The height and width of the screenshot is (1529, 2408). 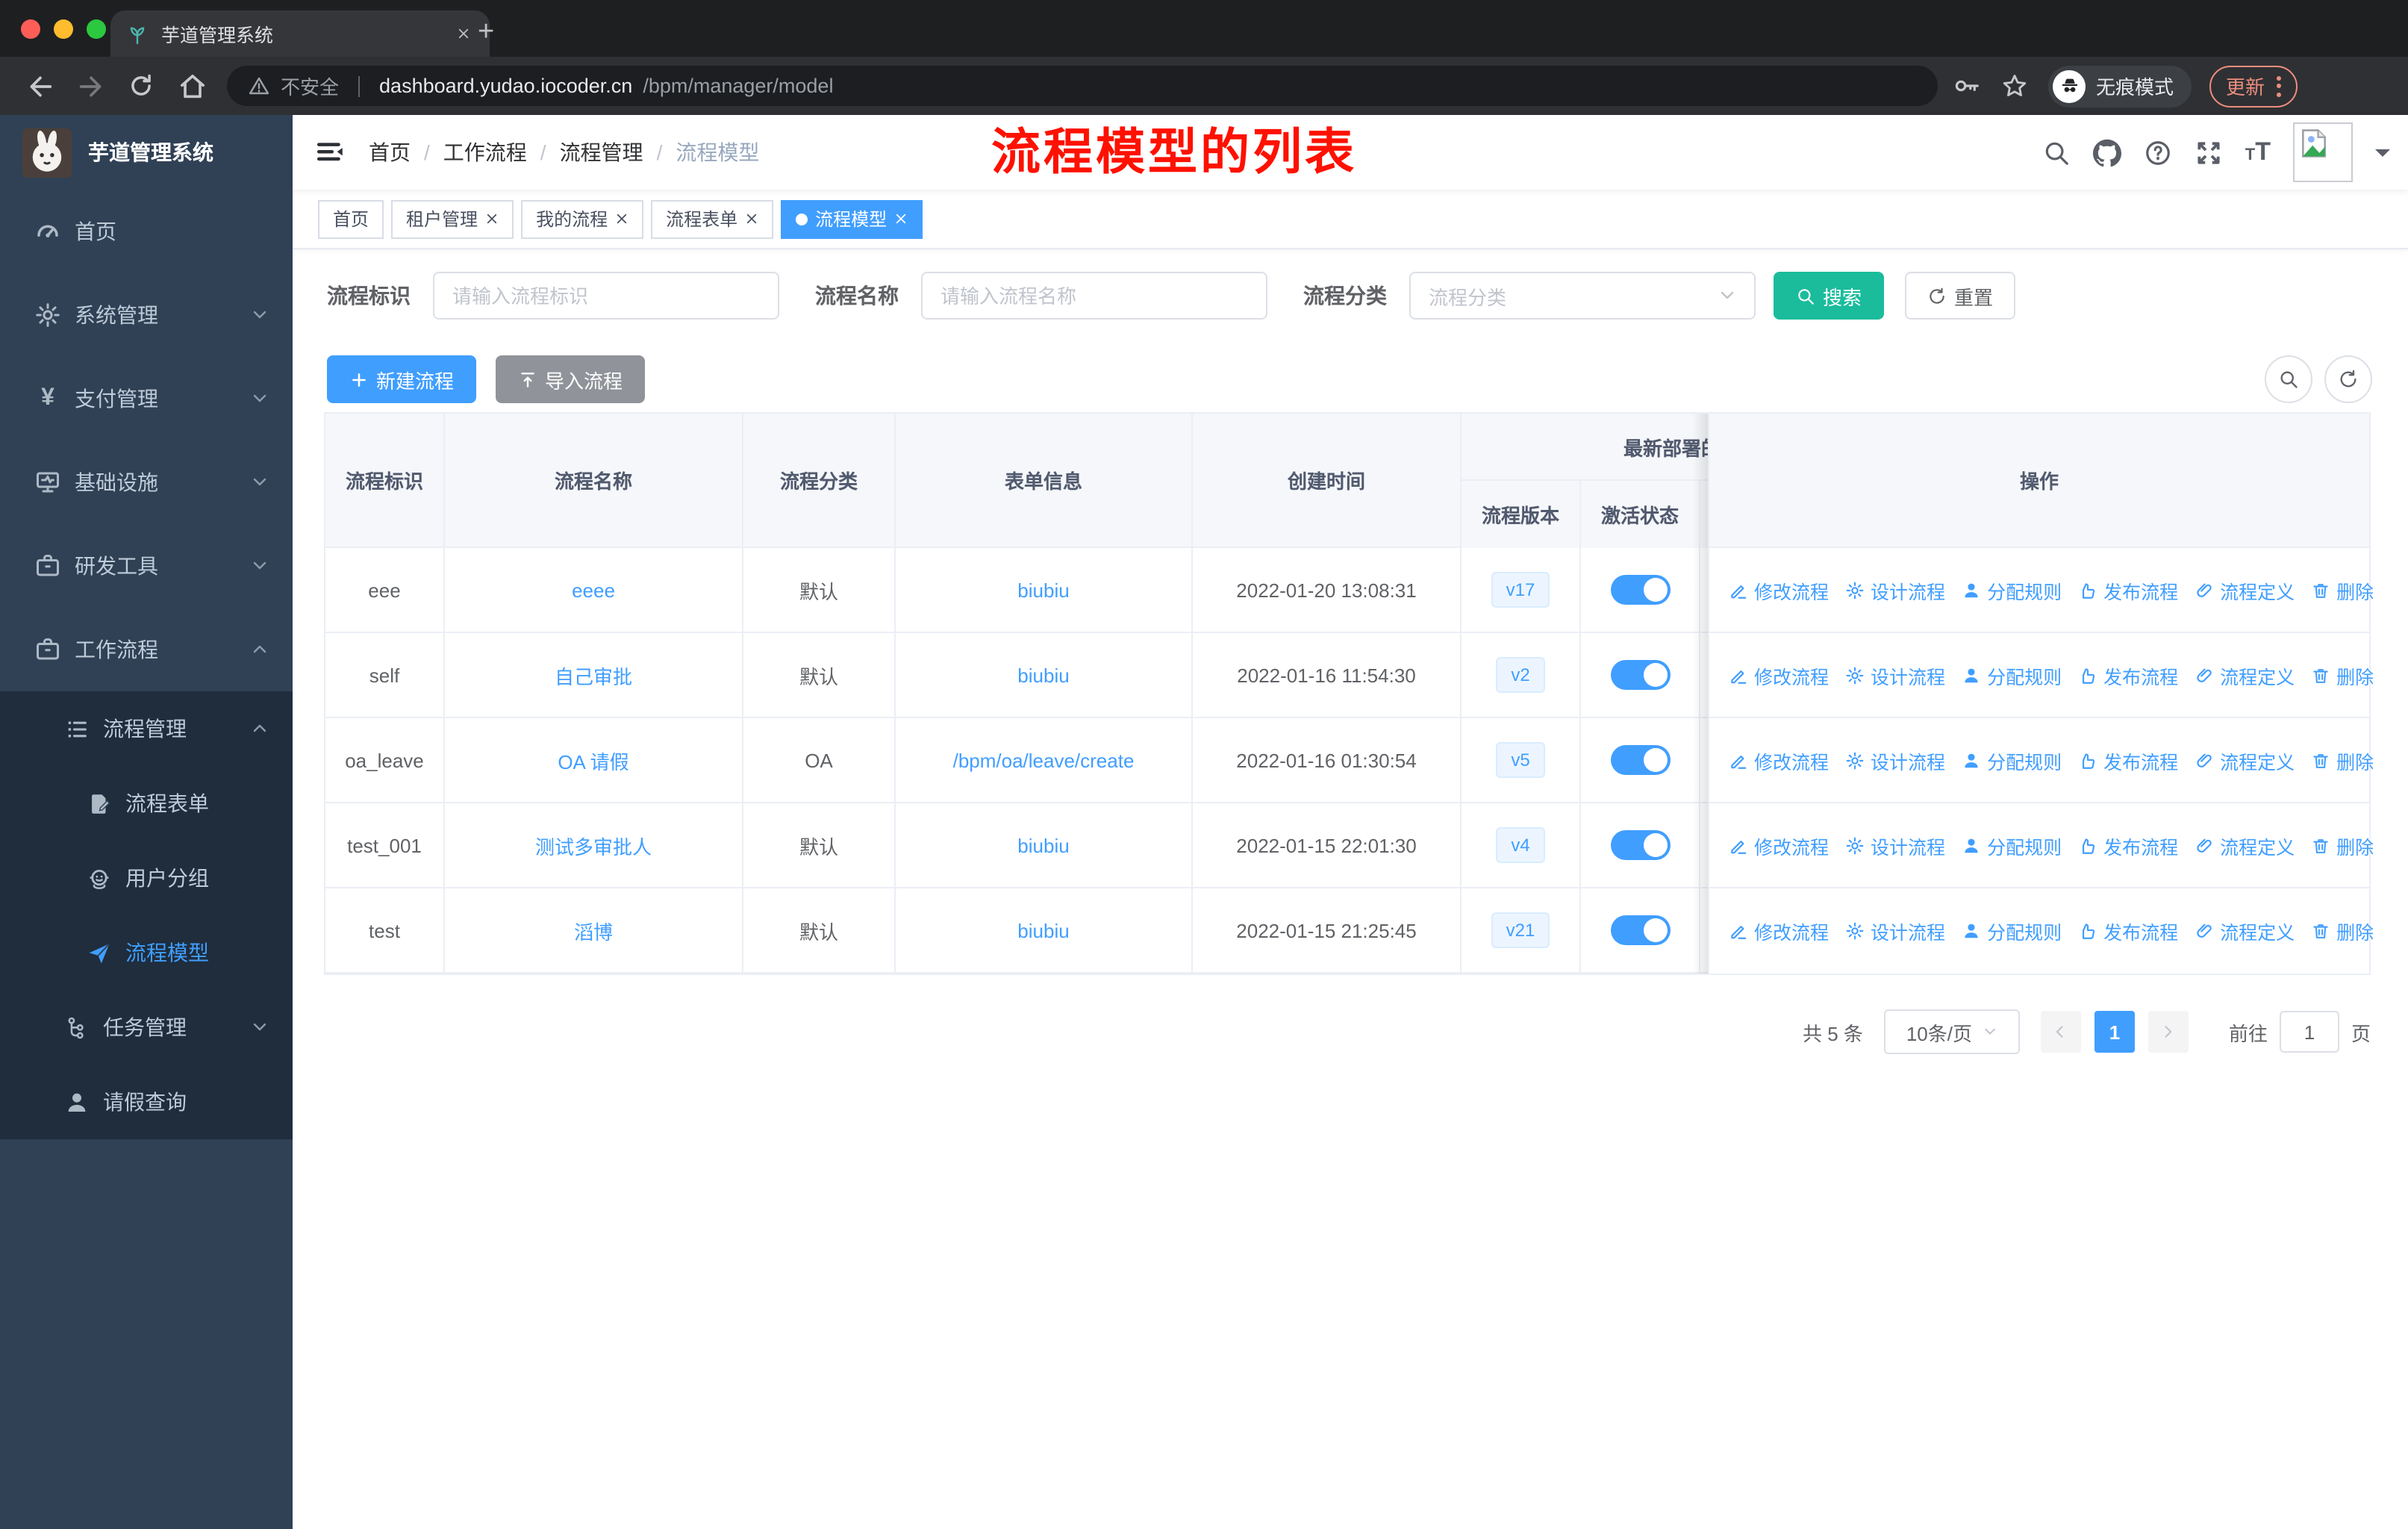 I want to click on search-icon, so click(x=2056, y=152).